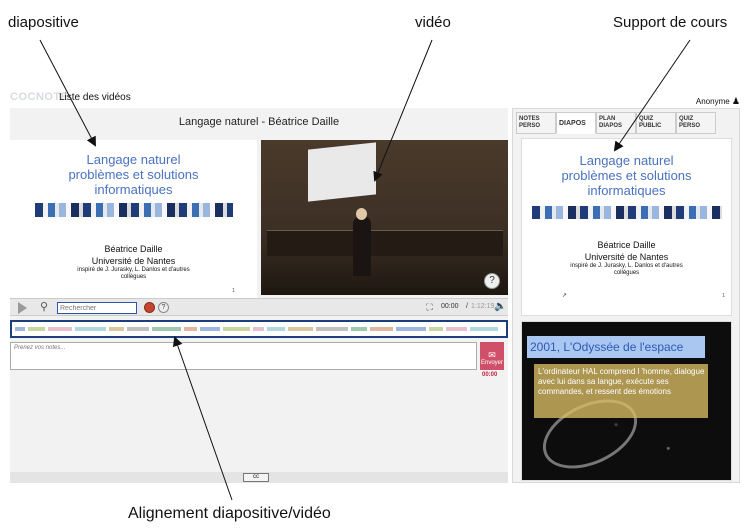 The width and height of the screenshot is (750, 528). What do you see at coordinates (483, 306) in the screenshot?
I see `time-total: 1:12:19` at bounding box center [483, 306].